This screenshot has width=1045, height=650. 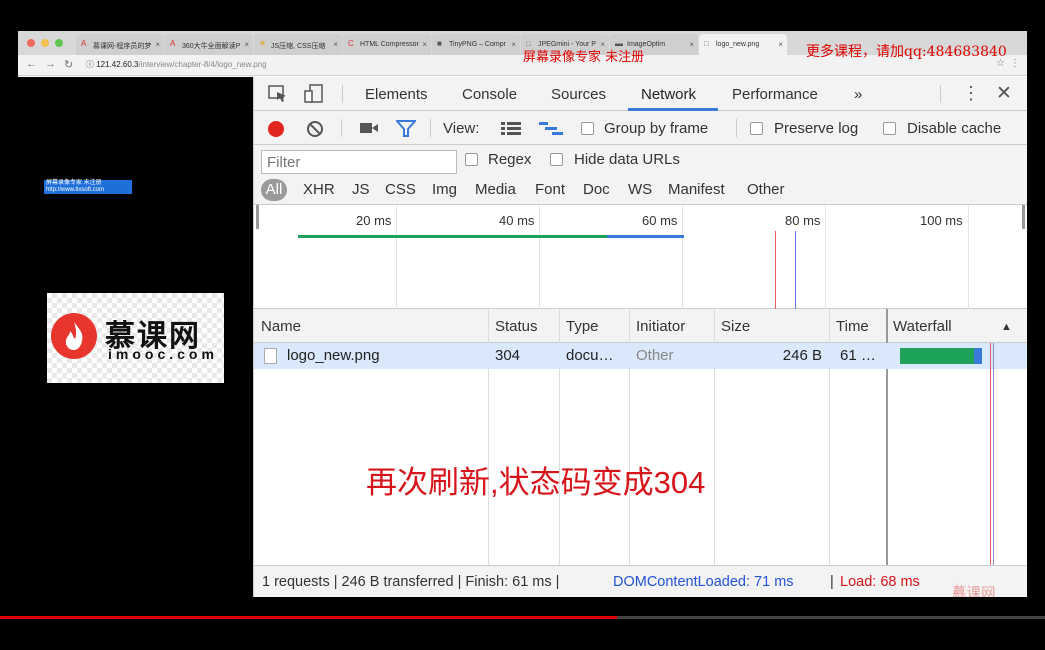 I want to click on disable-cache-checkbox, so click(x=889, y=128).